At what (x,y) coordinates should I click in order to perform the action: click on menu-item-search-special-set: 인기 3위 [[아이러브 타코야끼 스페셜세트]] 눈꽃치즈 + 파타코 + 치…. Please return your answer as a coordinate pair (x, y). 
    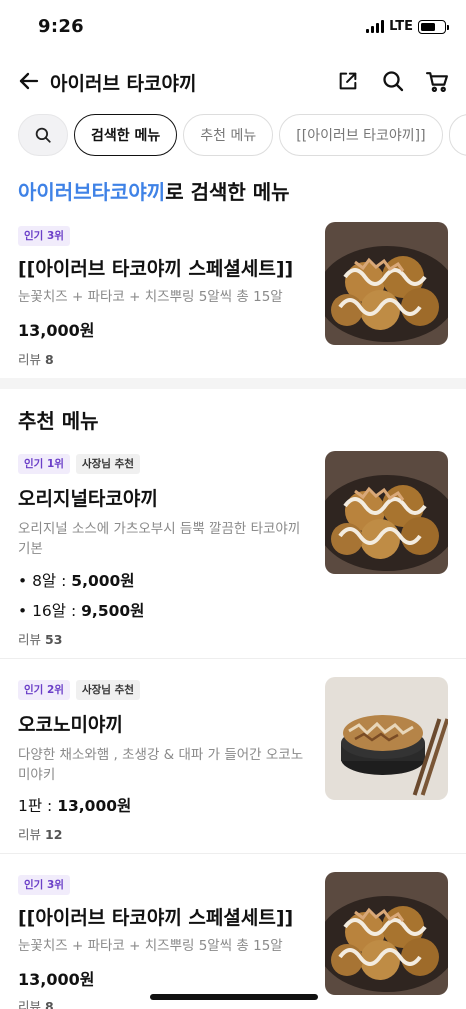
    Looking at the image, I should click on (233, 297).